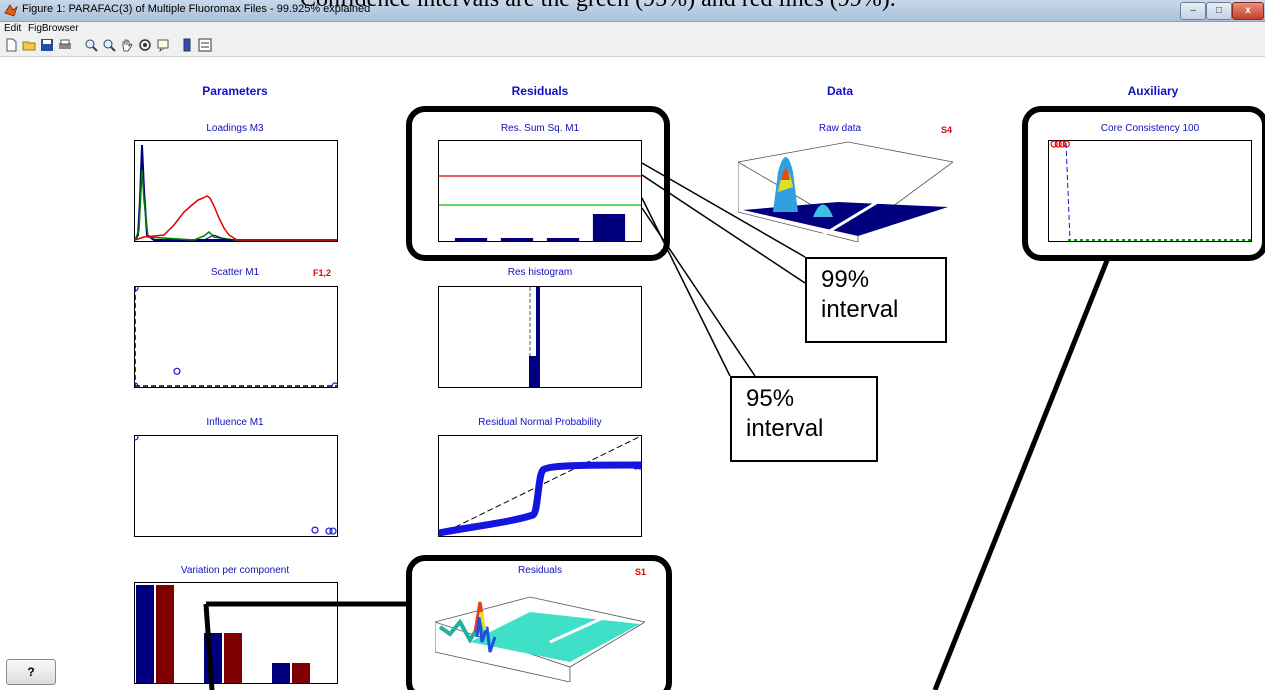 This screenshot has width=1265, height=690. I want to click on title-influence: Influence M1, so click(235, 422).